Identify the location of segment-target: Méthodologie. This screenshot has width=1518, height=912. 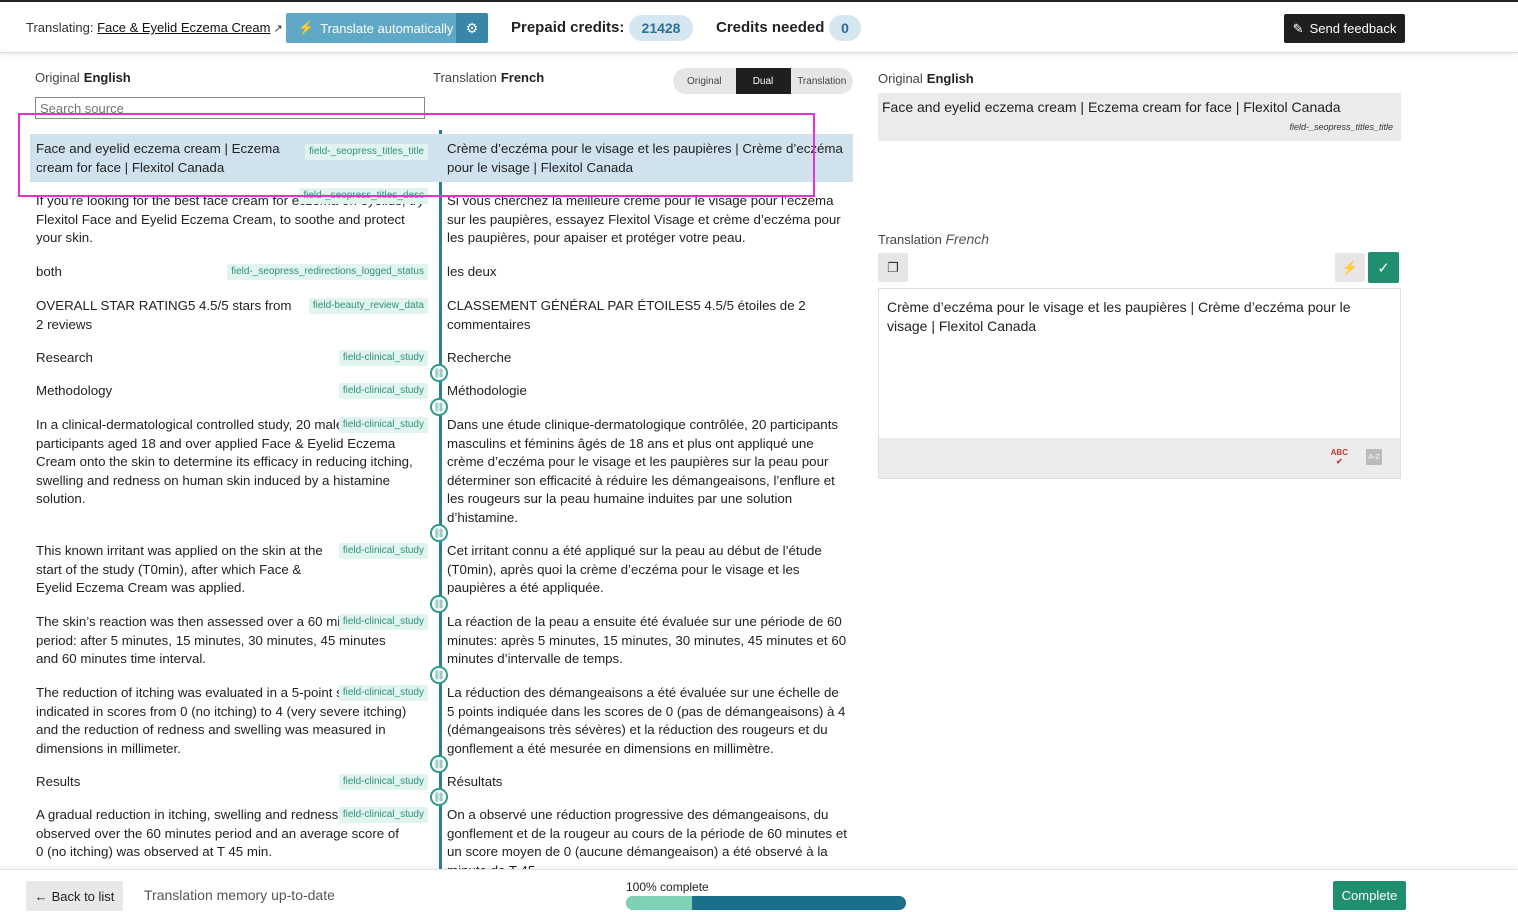
(487, 390).